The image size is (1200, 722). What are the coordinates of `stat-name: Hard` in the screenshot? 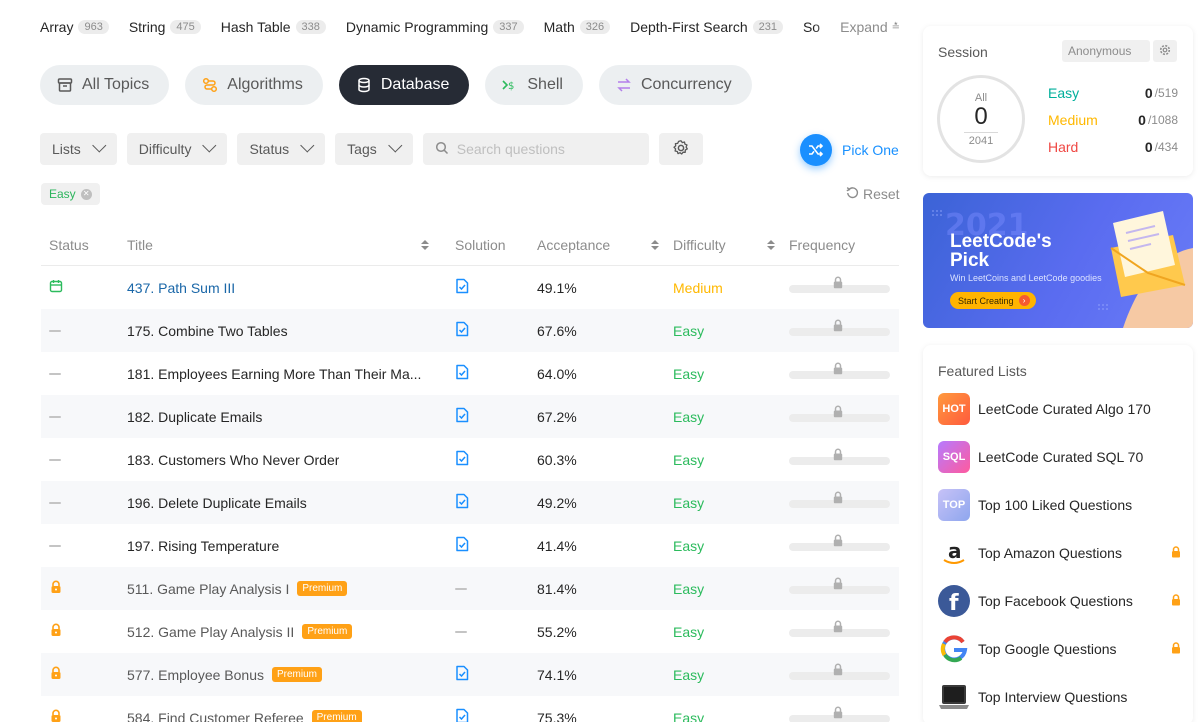 It's located at (1063, 147).